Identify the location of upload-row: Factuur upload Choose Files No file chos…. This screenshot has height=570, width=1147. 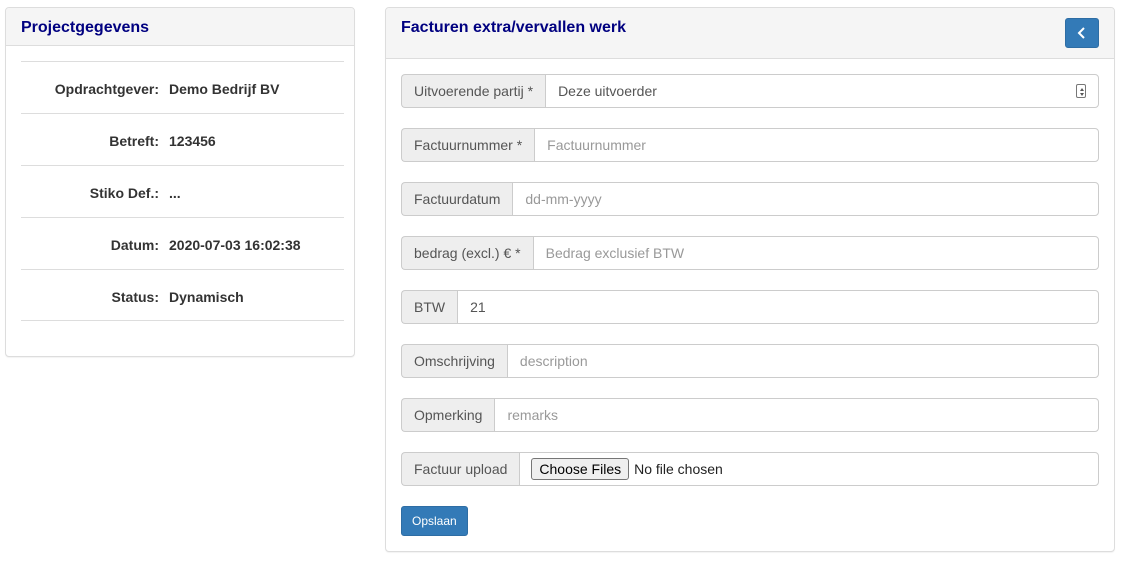
(750, 469).